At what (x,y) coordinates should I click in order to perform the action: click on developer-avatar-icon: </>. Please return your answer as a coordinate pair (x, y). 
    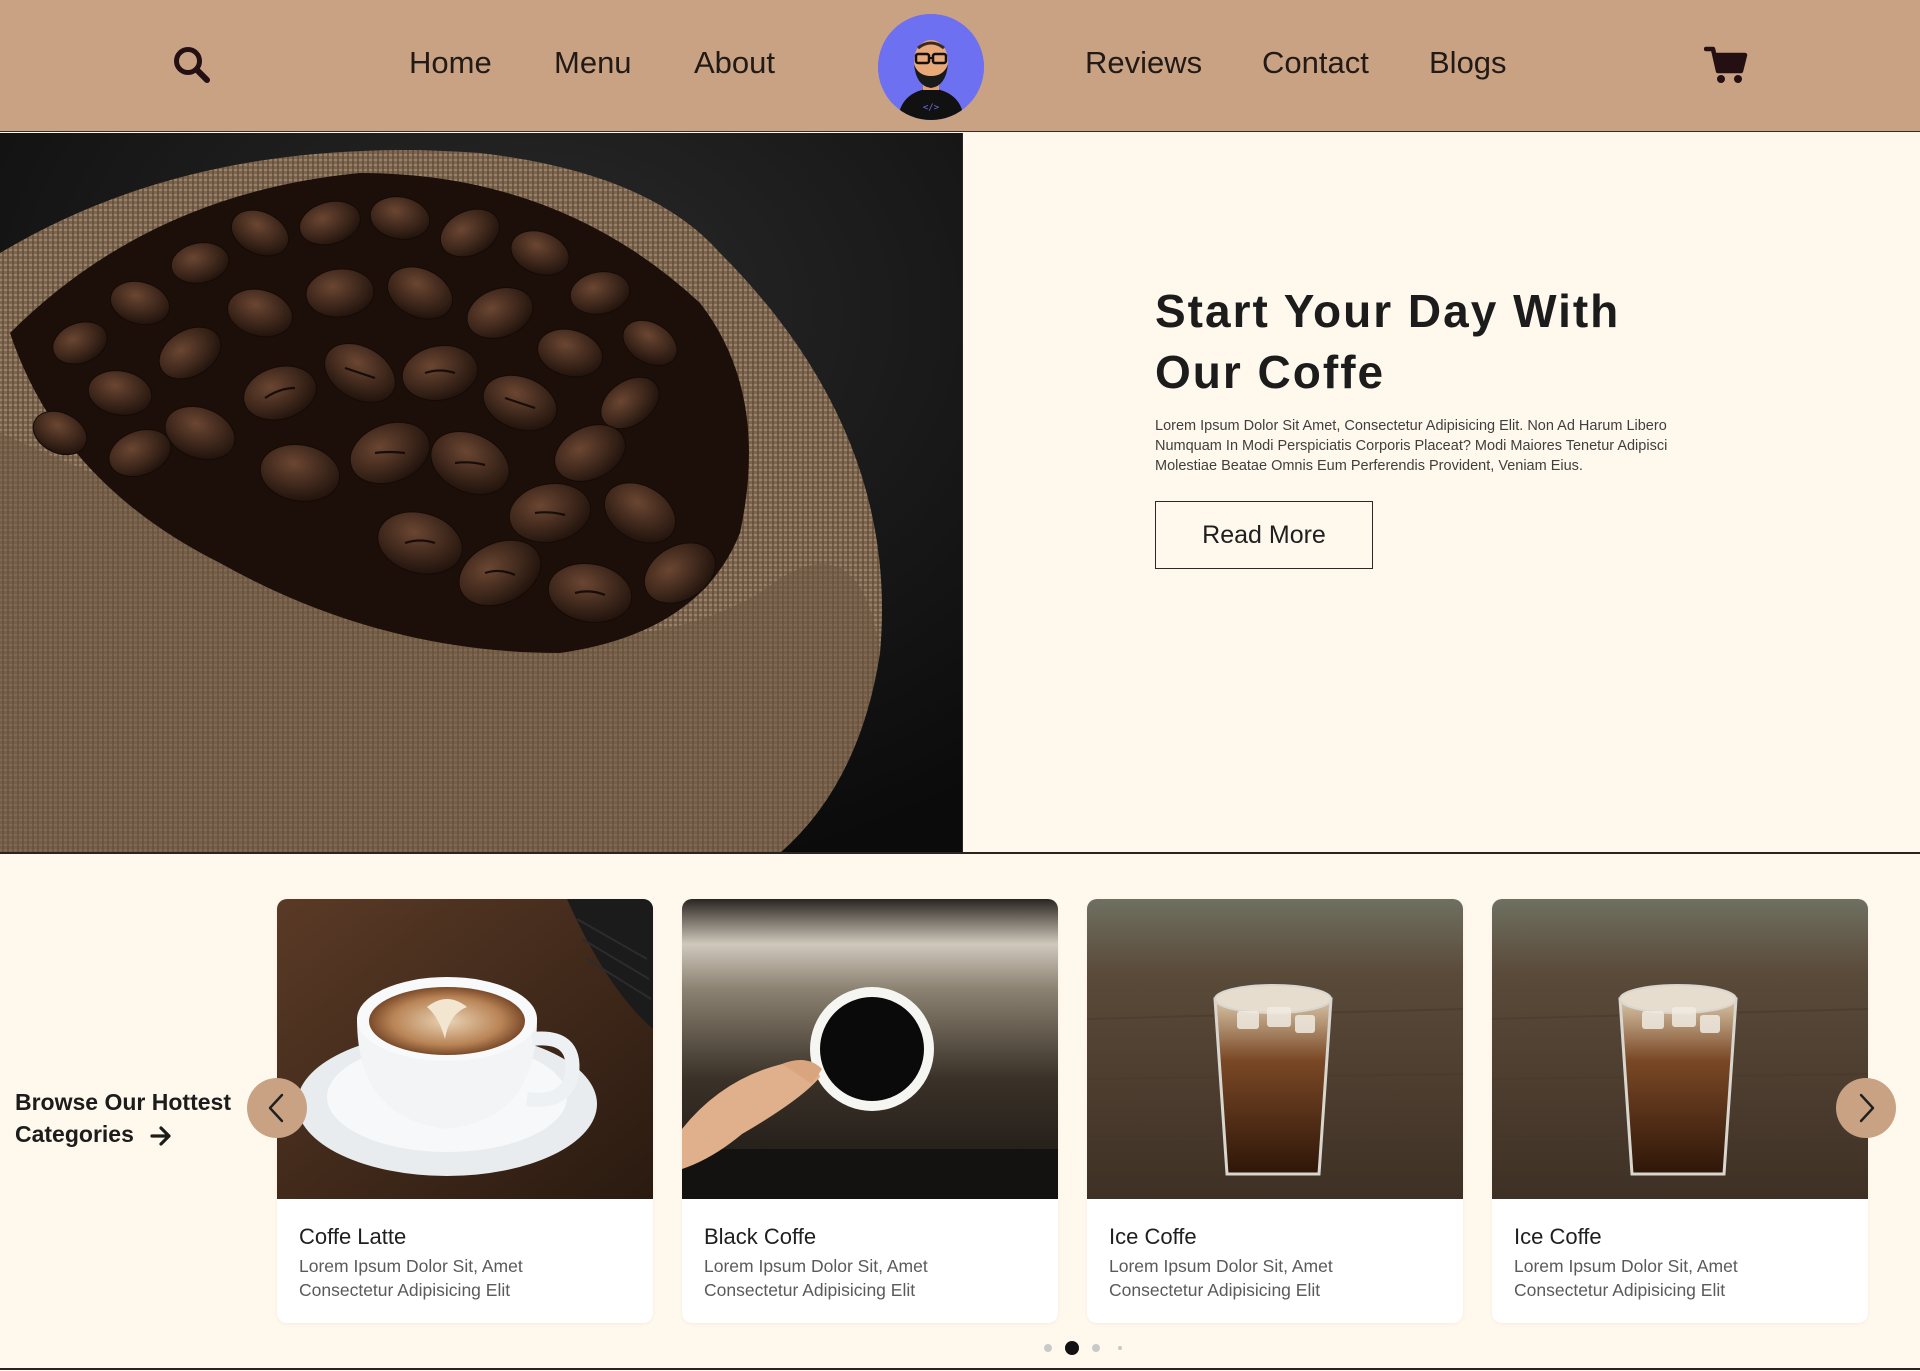
    Looking at the image, I should click on (931, 67).